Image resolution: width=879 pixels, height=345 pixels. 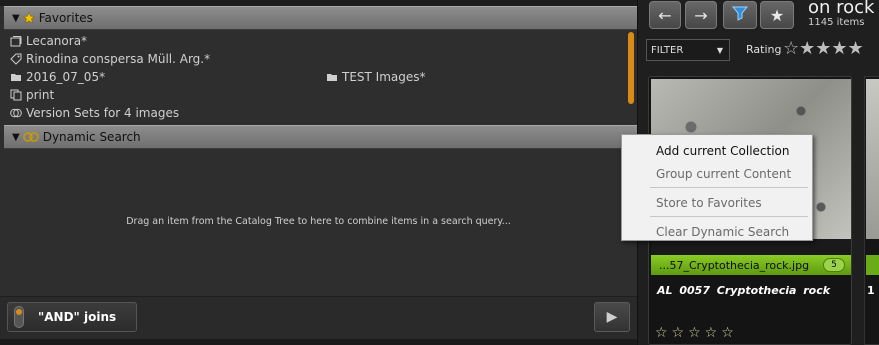 I want to click on play-icon: ▶, so click(x=612, y=317).